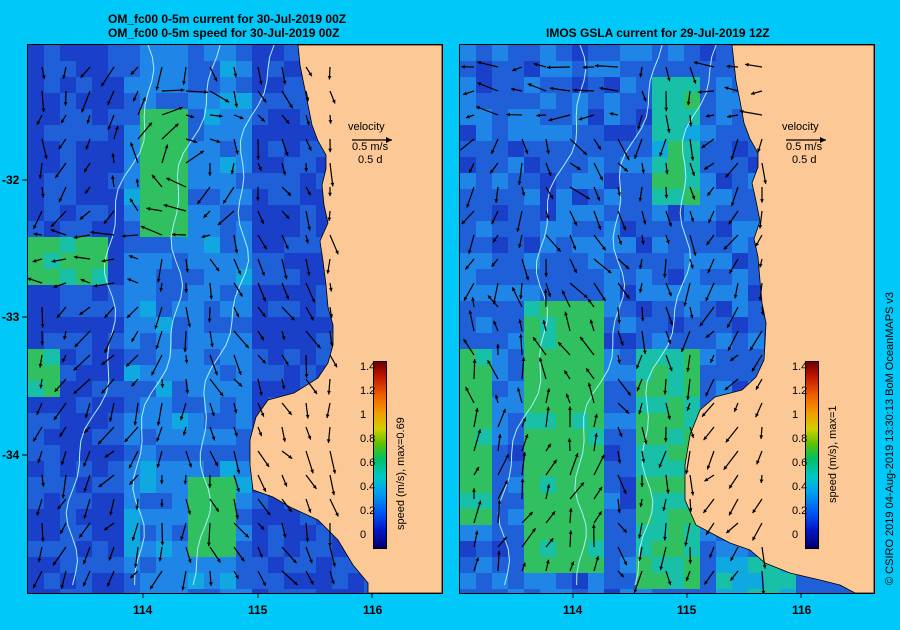 This screenshot has height=630, width=900. Describe the element at coordinates (401, 473) in the screenshot. I see `left-colorbar-label: speed (m/s), max=0.69` at that location.